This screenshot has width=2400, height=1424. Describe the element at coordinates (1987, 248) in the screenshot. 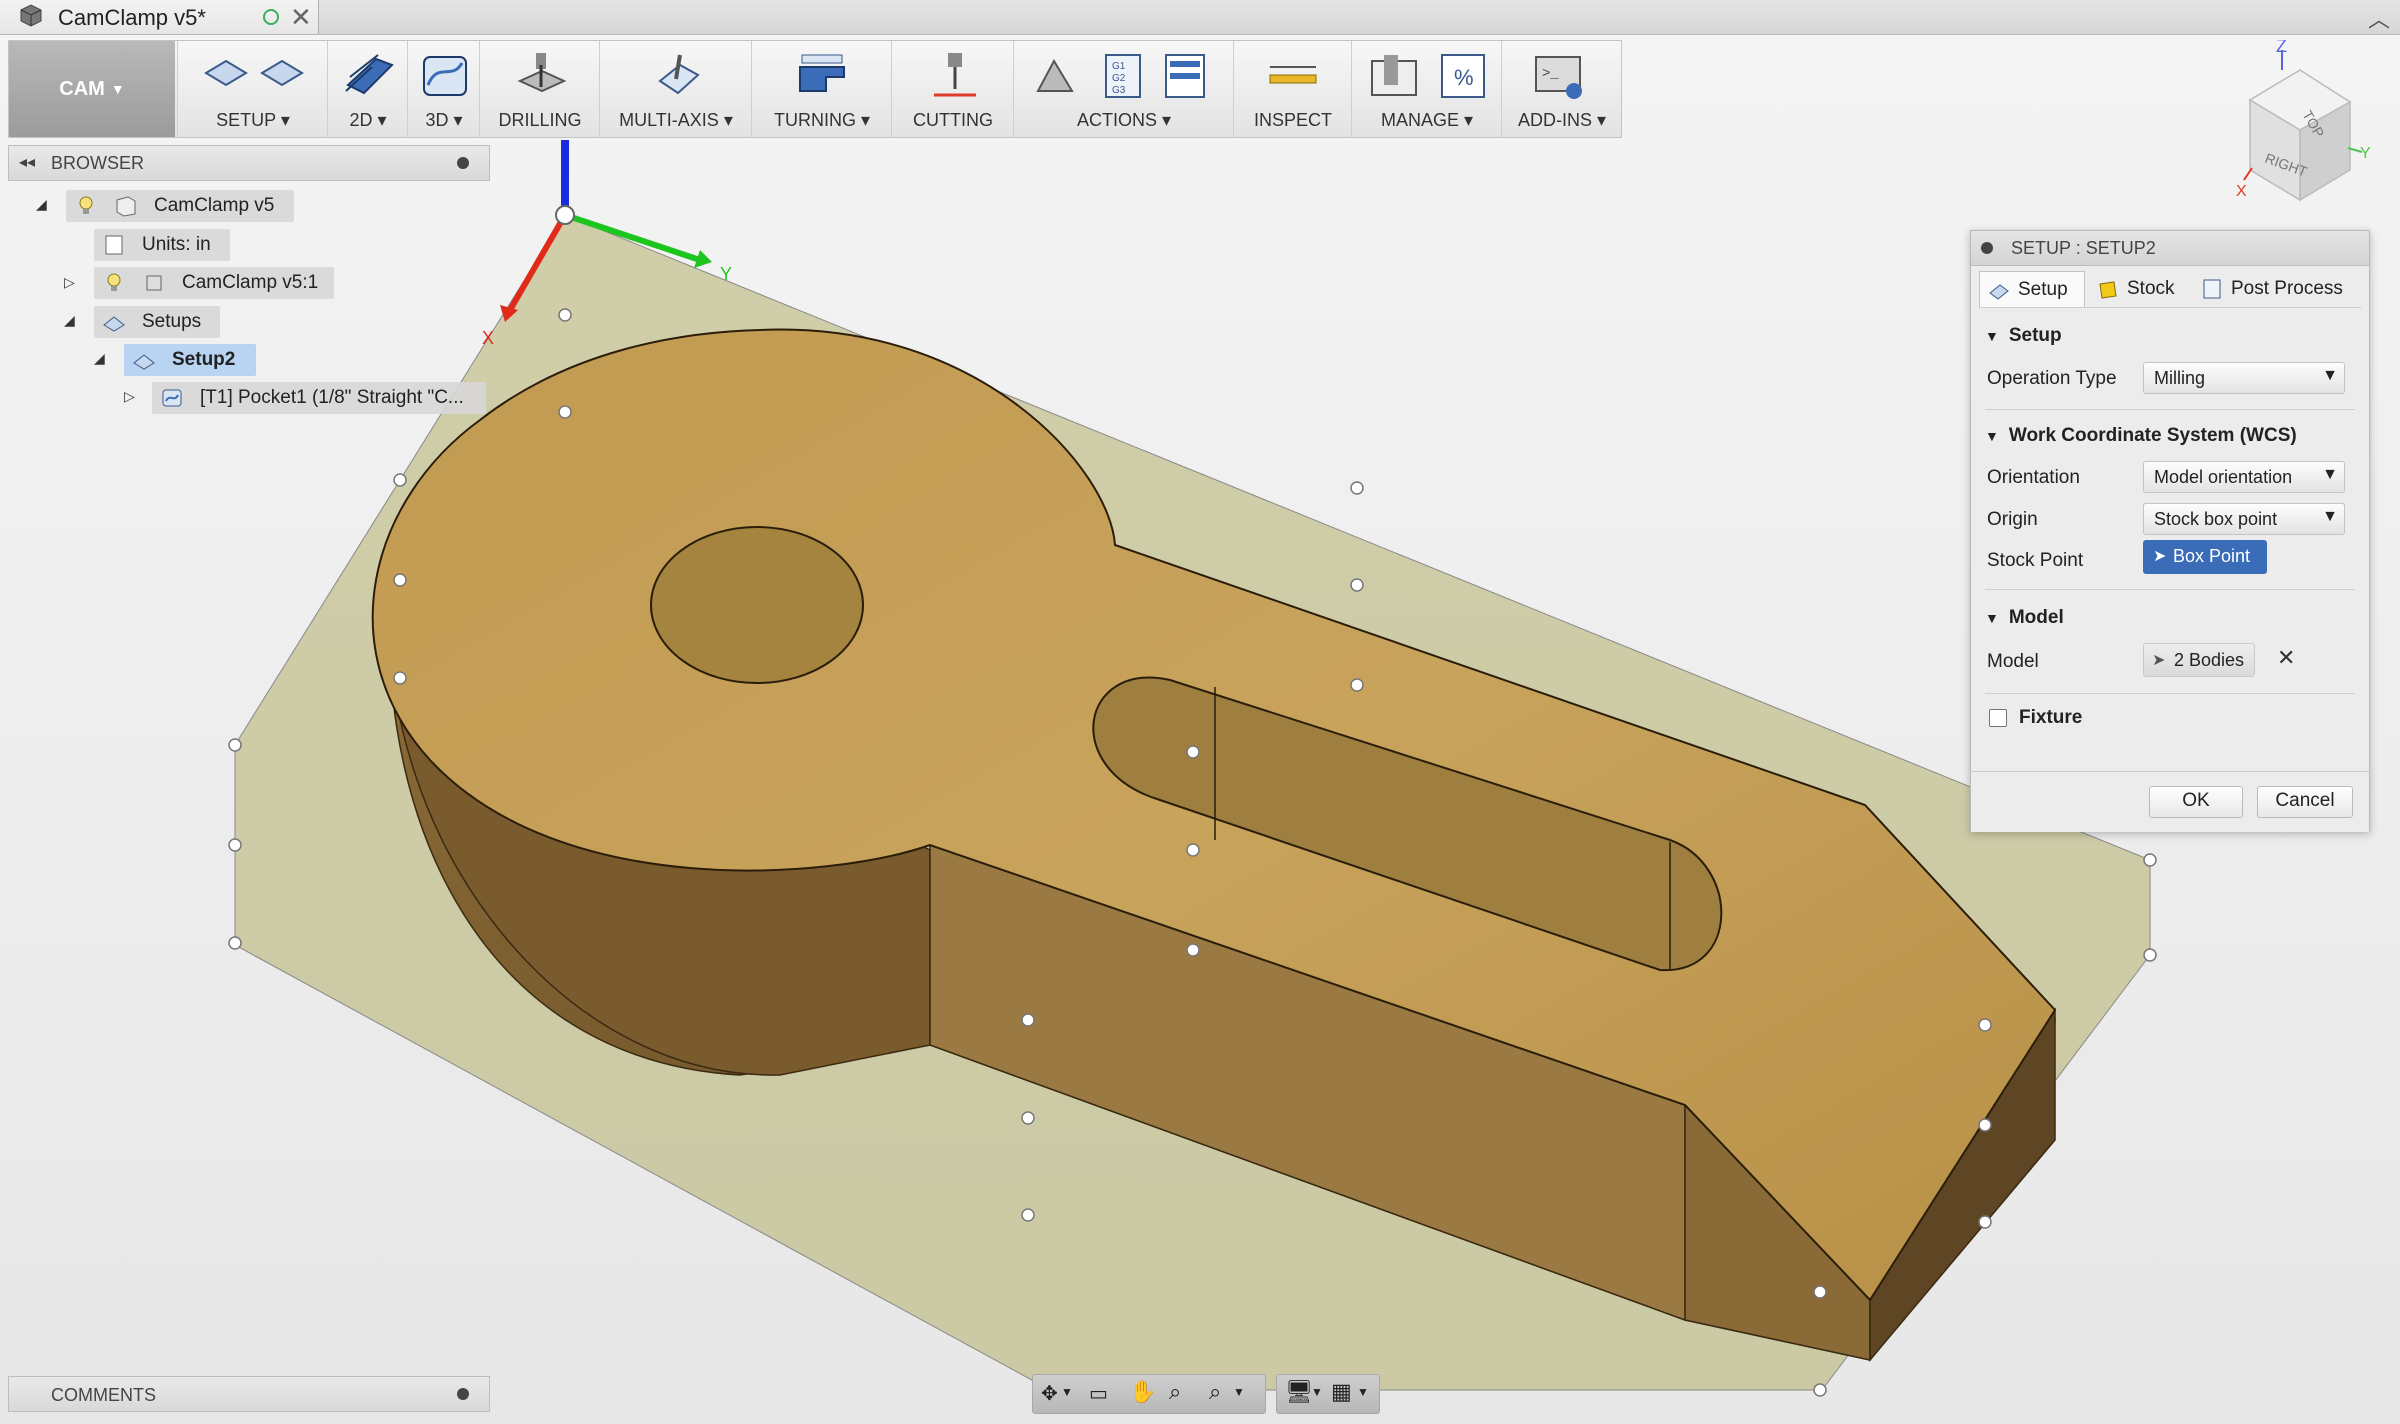

I see `dialog-options-icon` at that location.